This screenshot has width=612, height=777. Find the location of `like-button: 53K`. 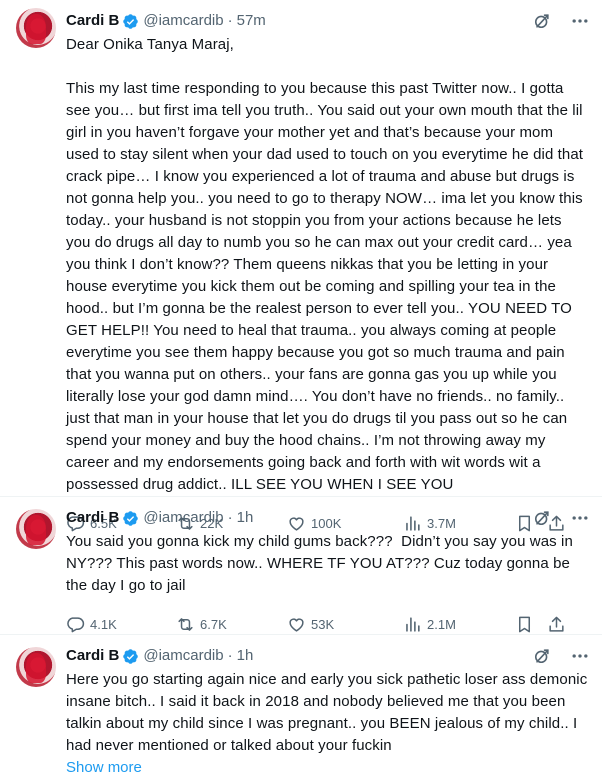

like-button: 53K is located at coordinates (345, 624).